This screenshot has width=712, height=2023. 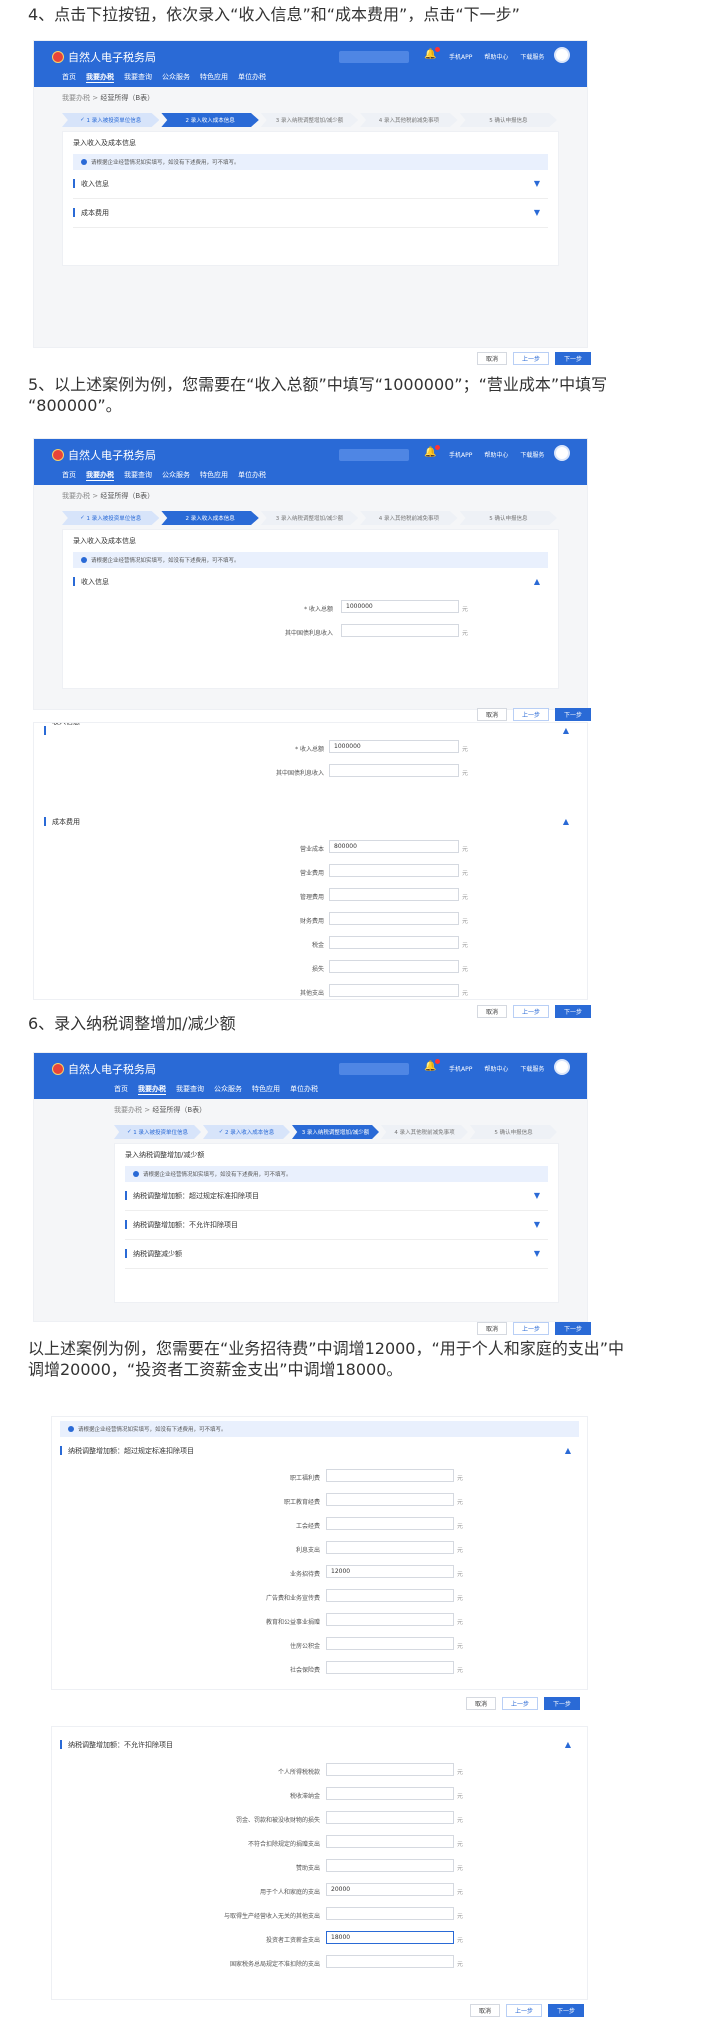 What do you see at coordinates (310, 184) in the screenshot?
I see `section-income: 收入信息 ▼` at bounding box center [310, 184].